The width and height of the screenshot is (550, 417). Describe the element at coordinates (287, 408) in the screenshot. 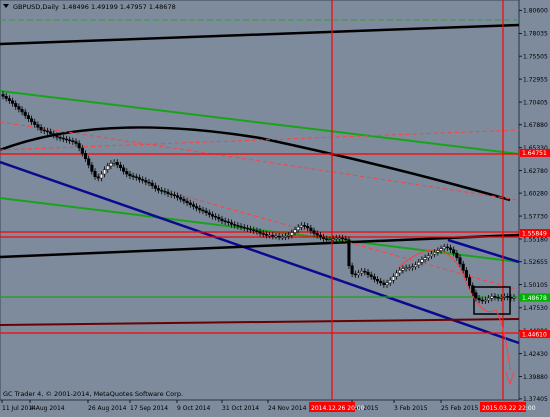

I see `time-tick-label: 24 Nov 2014` at that location.